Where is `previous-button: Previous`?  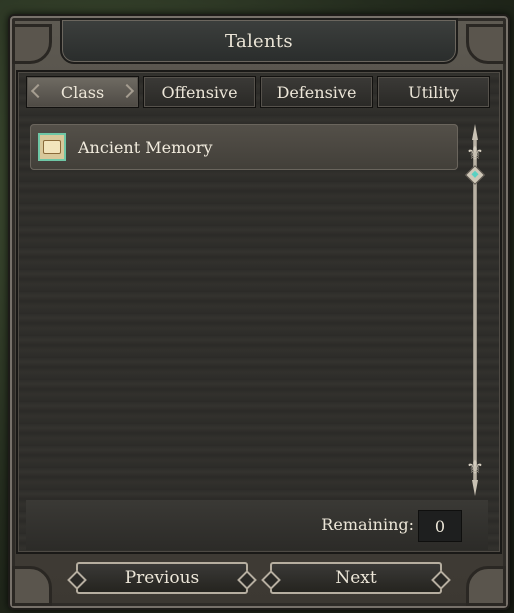
previous-button: Previous is located at coordinates (162, 578).